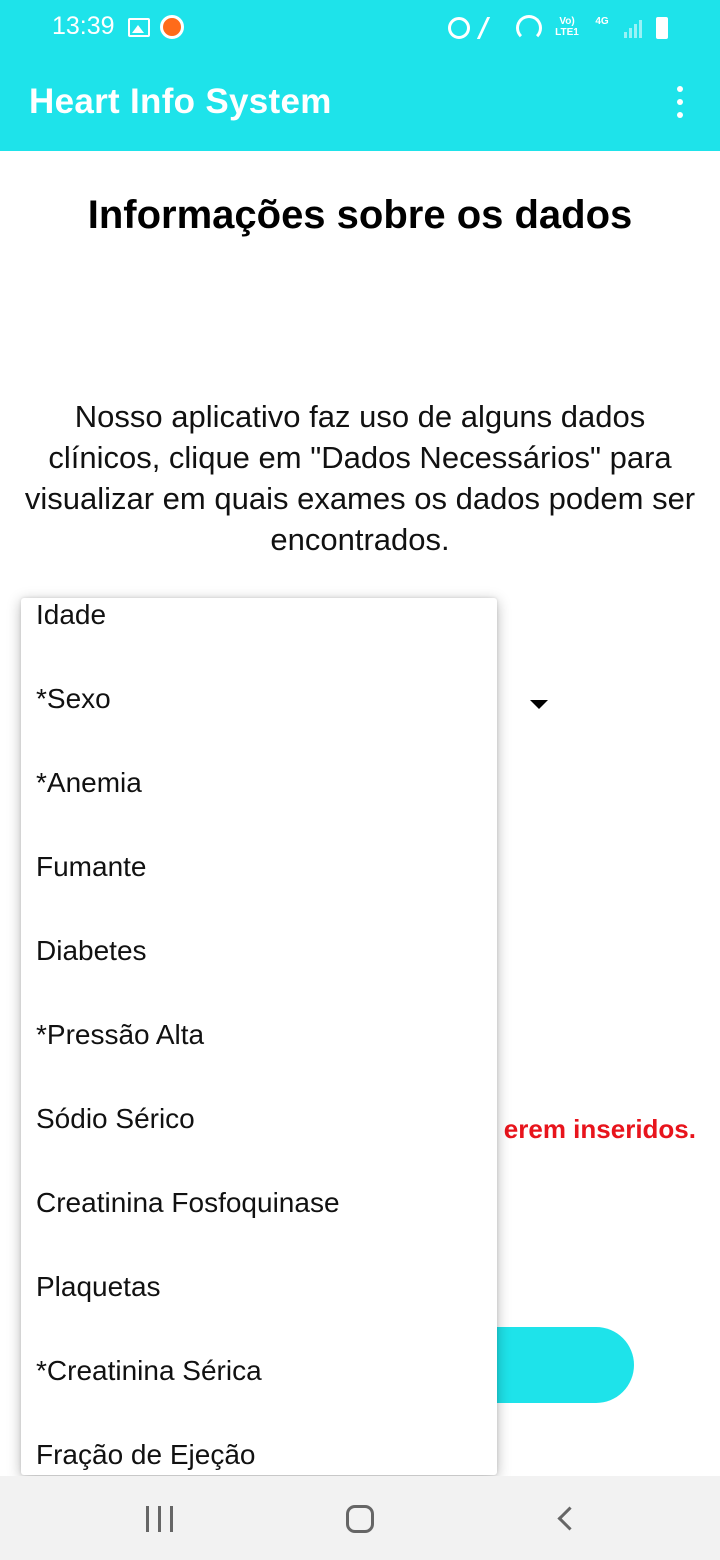  Describe the element at coordinates (493, 28) in the screenshot. I see `vibrate-mute-icon` at that location.